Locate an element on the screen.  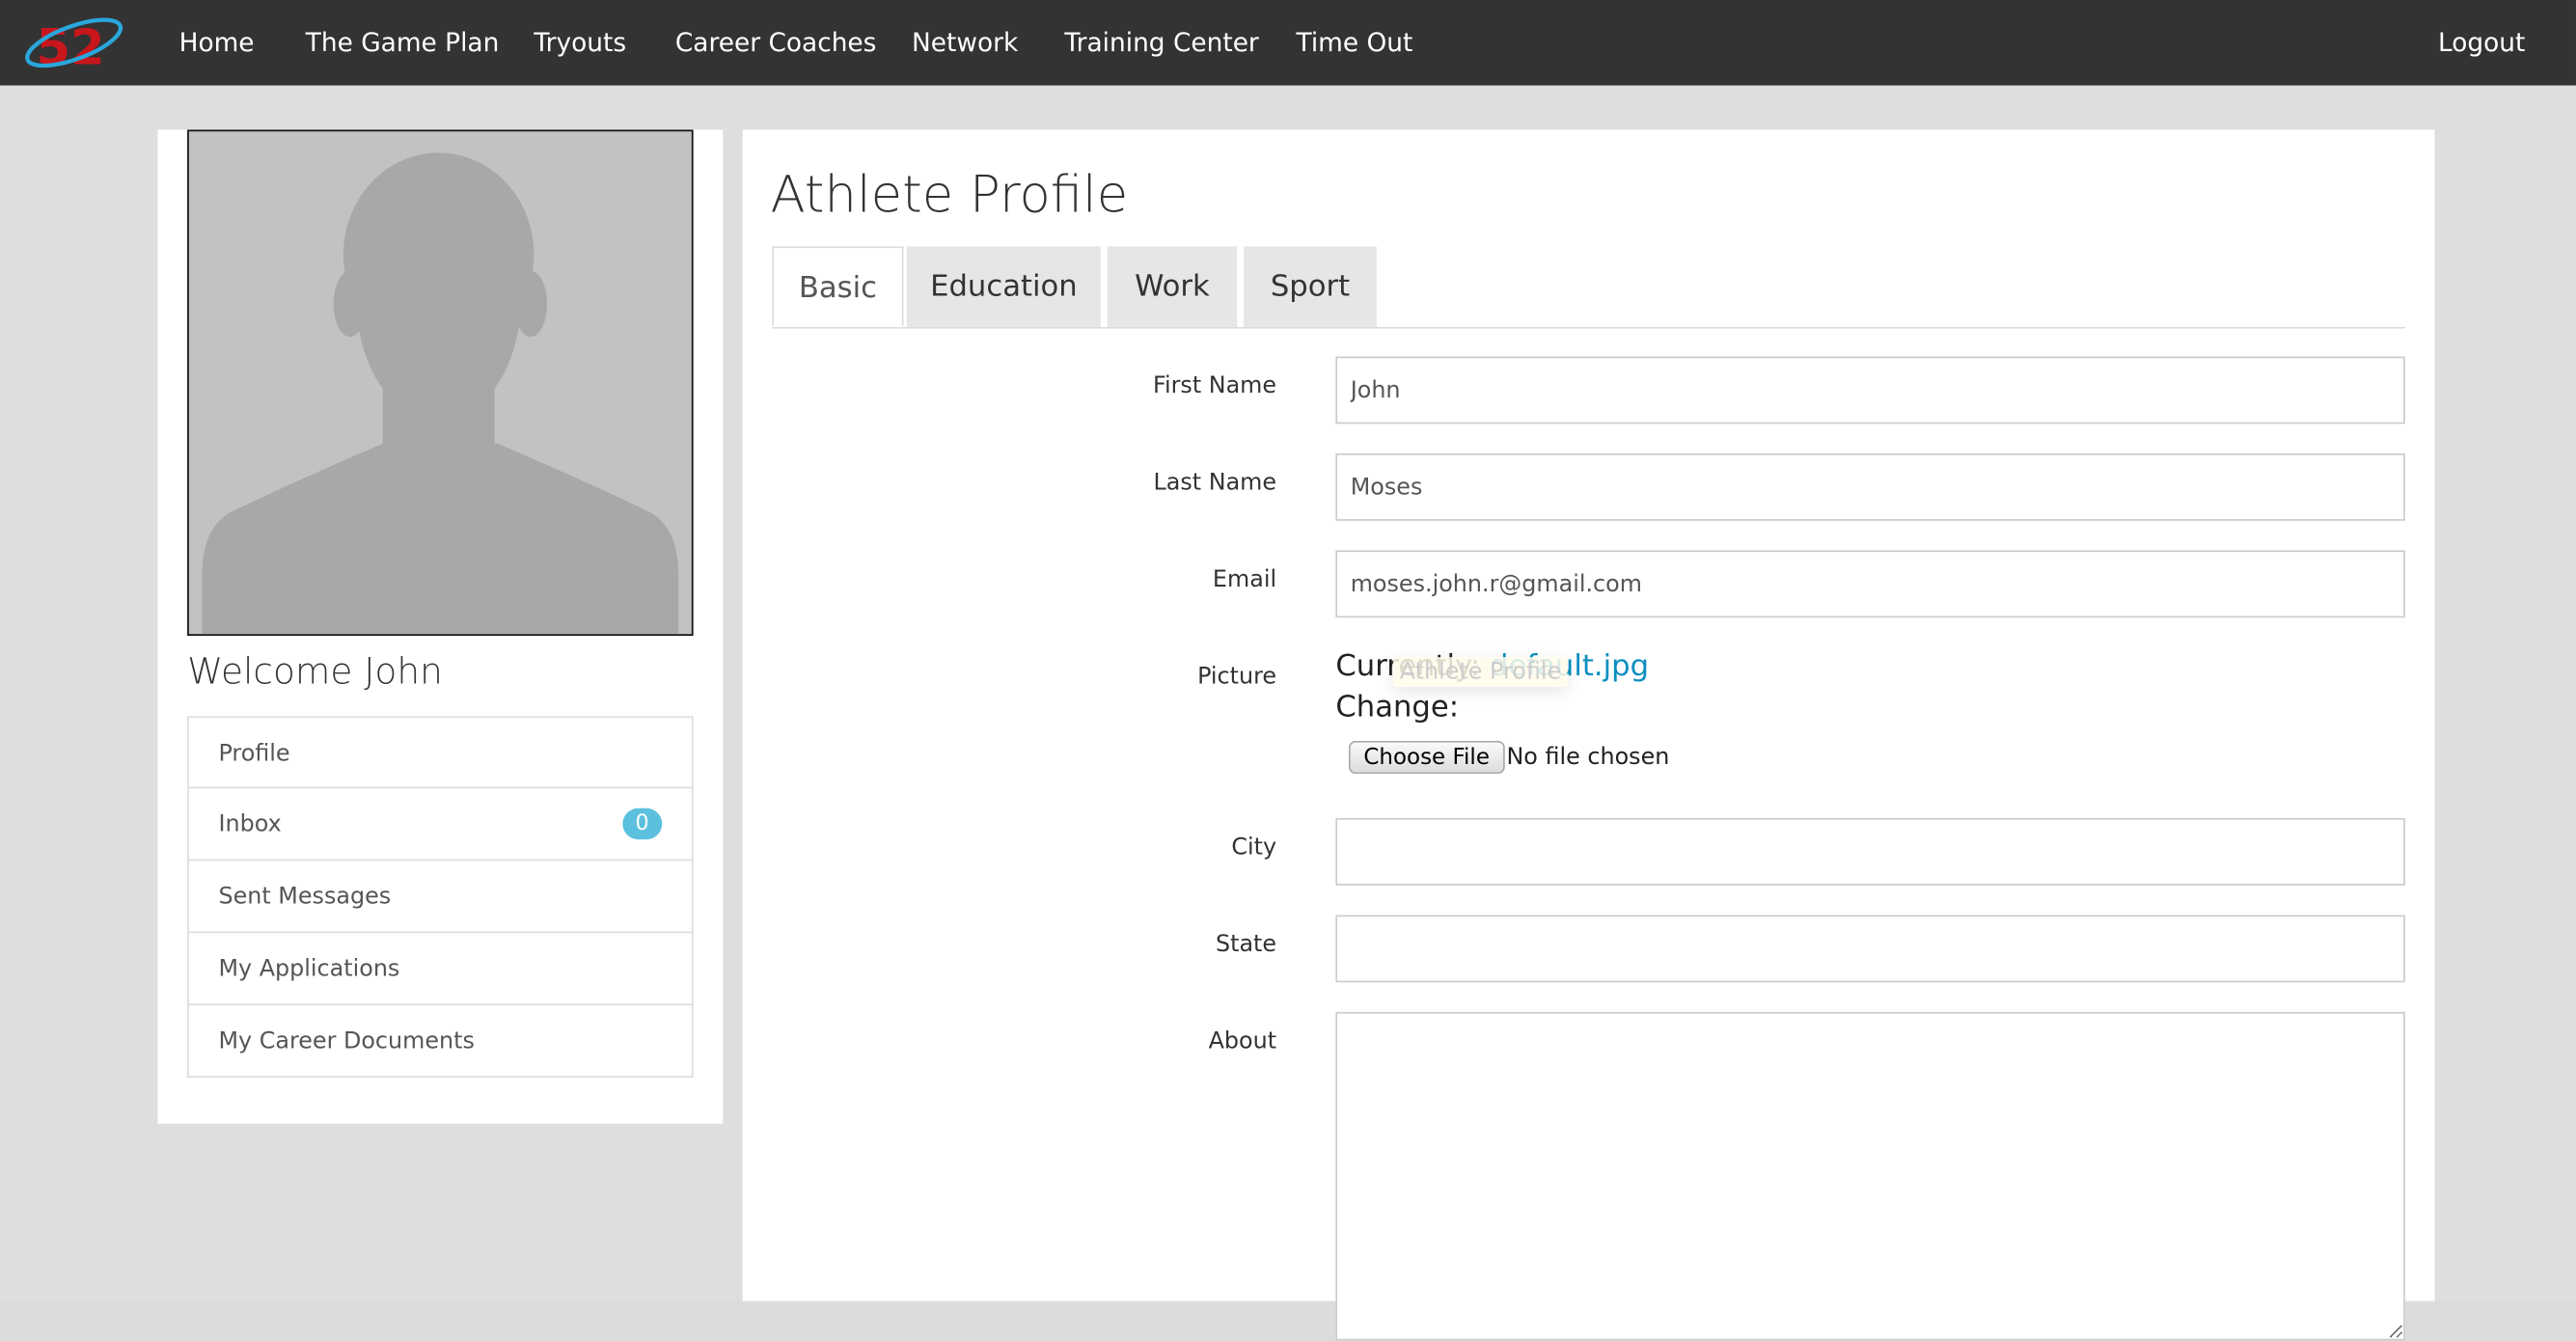
tab-sport: Sport is located at coordinates (1311, 286).